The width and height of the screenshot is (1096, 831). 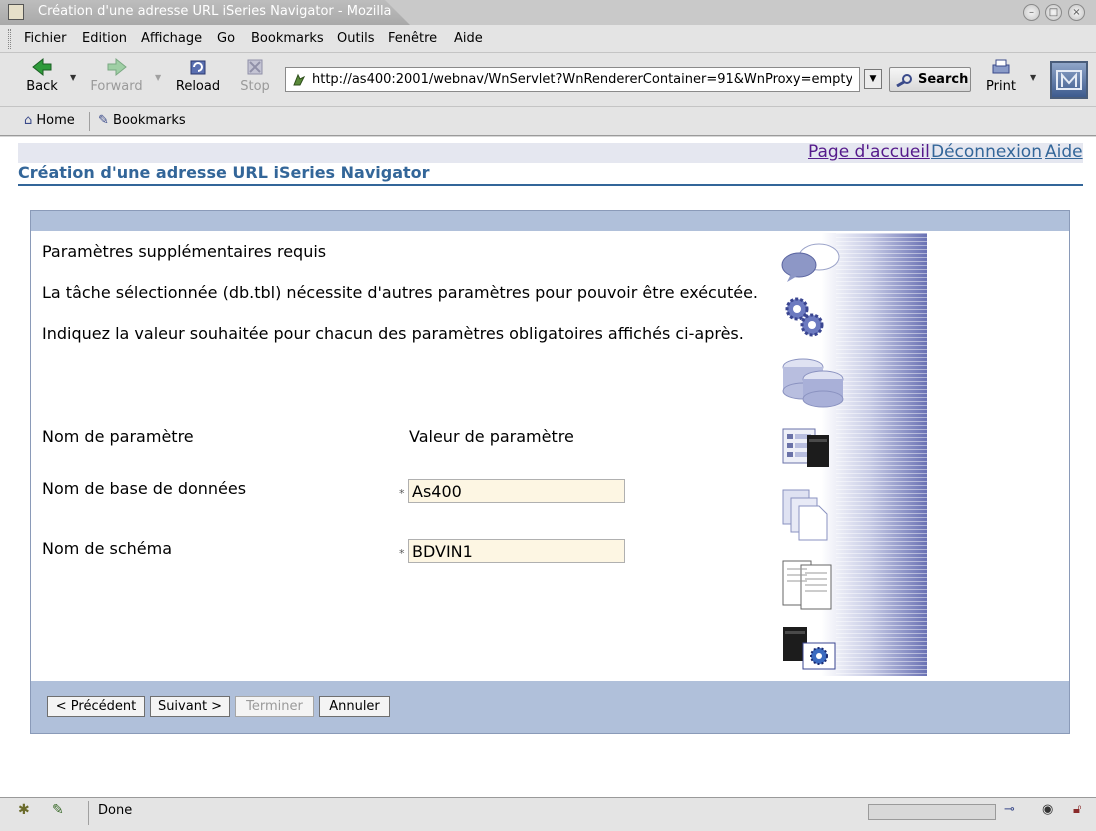 I want to click on progress-meter, so click(x=932, y=812).